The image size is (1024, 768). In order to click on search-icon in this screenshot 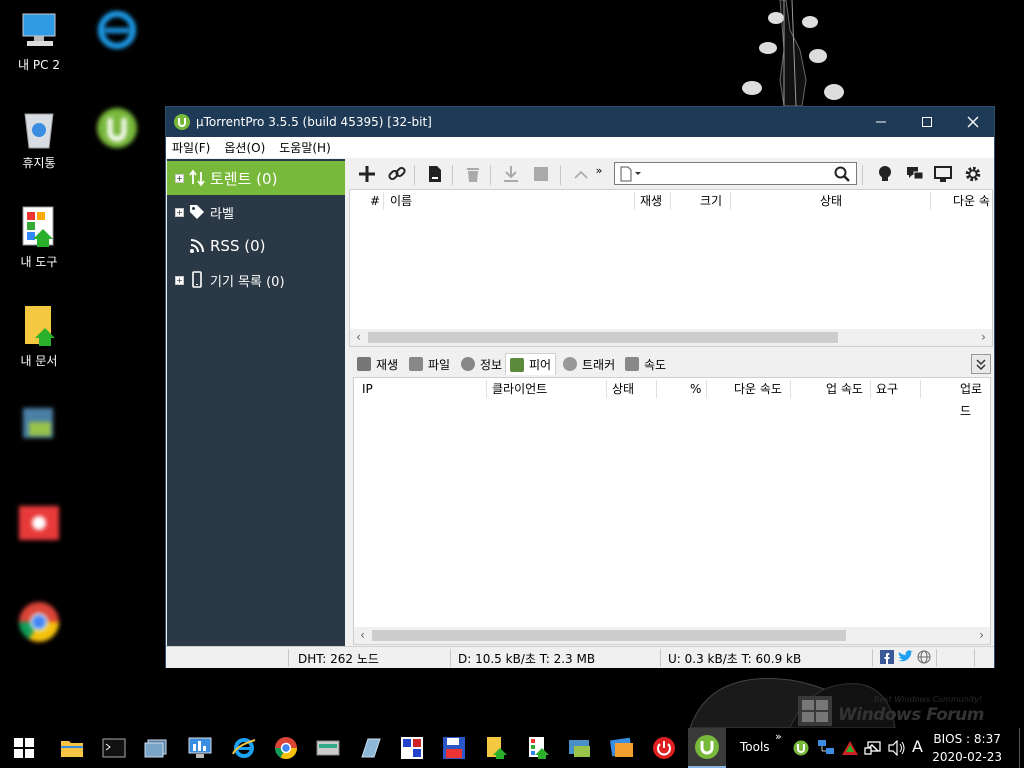, I will do `click(842, 174)`.